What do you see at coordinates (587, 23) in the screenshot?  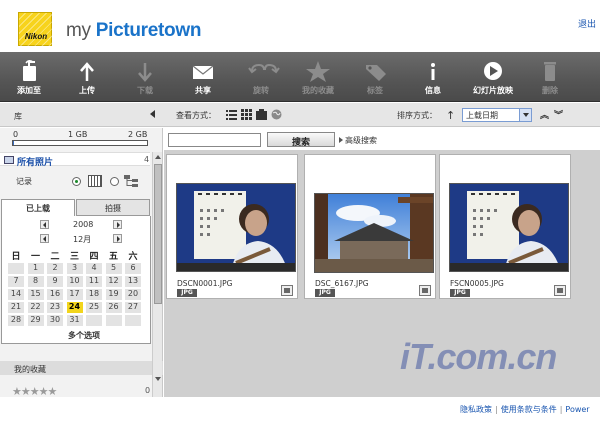 I see `logout-link: 退出` at bounding box center [587, 23].